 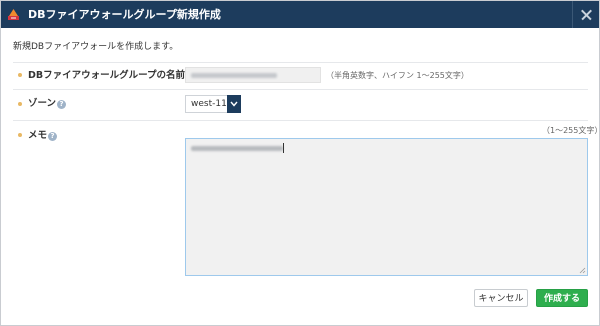 I want to click on zone-row: ゾーン? west-11, so click(x=300, y=105).